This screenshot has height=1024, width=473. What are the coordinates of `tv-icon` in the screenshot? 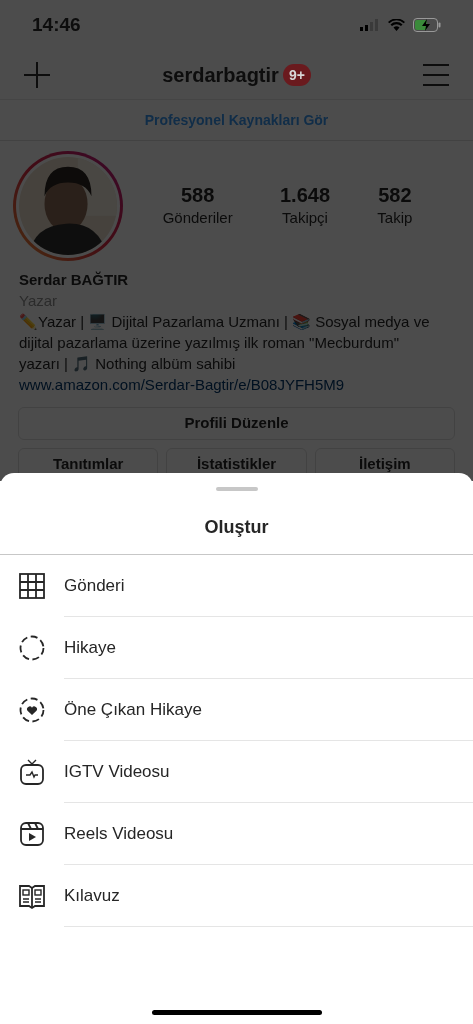 It's located at (32, 772).